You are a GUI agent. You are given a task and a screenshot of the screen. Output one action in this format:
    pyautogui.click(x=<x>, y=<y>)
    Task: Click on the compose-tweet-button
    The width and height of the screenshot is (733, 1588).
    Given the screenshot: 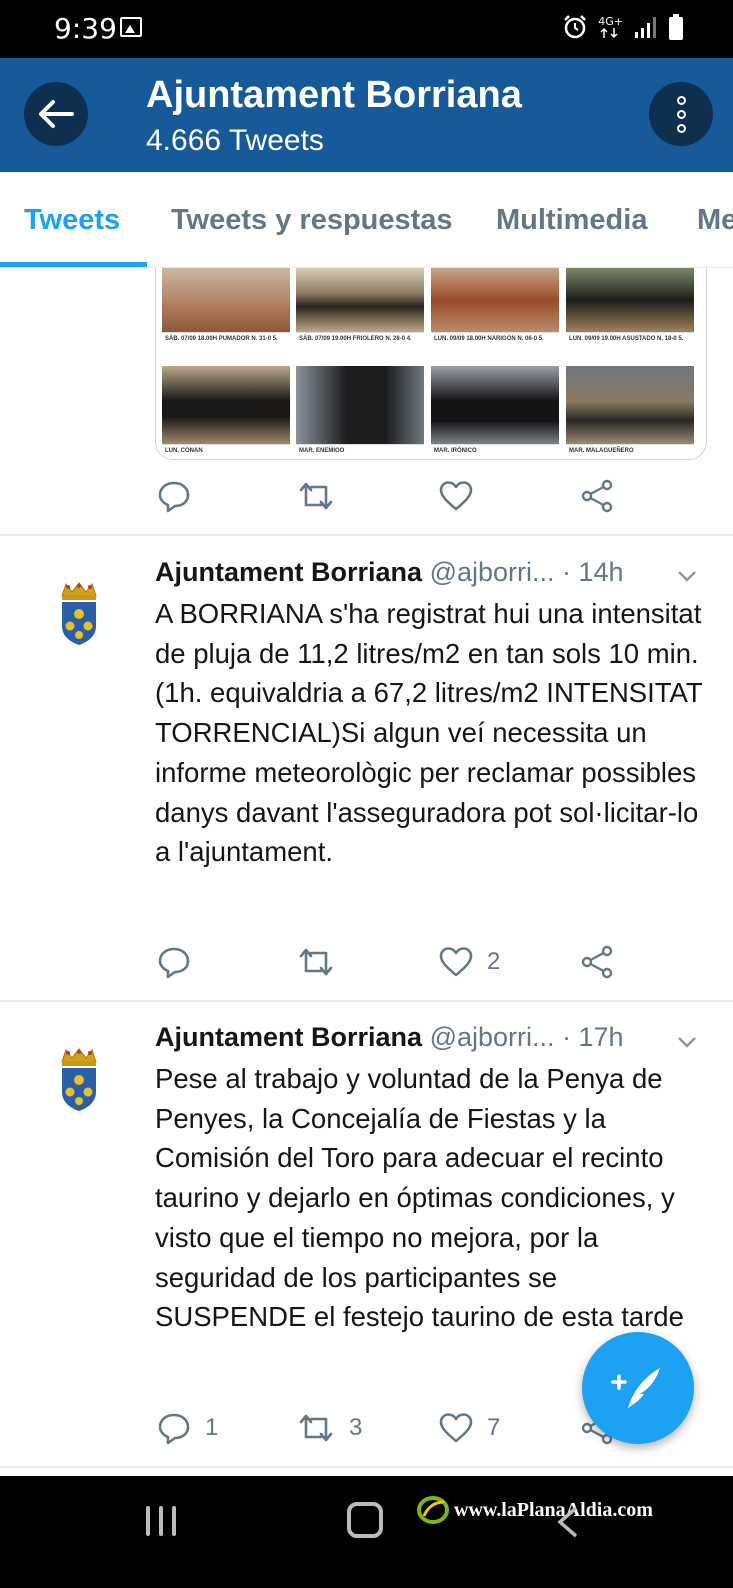 What is the action you would take?
    pyautogui.click(x=638, y=1388)
    